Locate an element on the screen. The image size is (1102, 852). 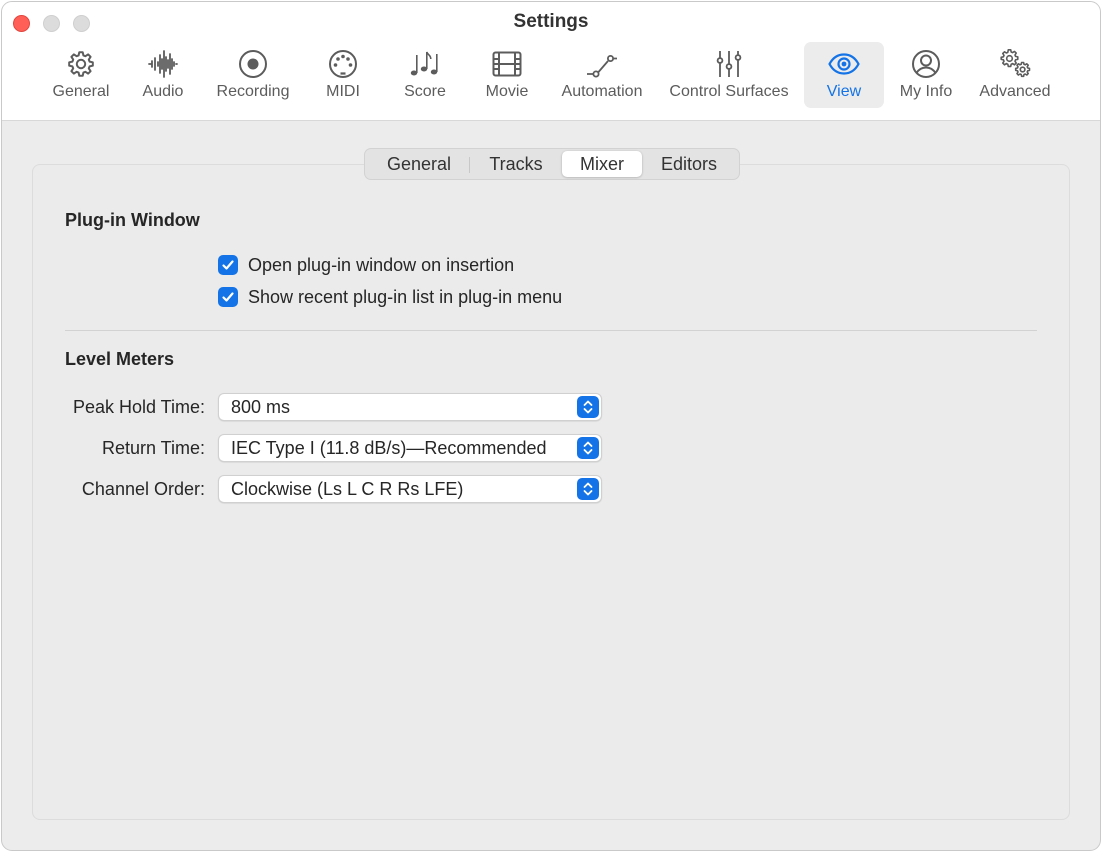
music-notes-icon is located at coordinates (425, 64).